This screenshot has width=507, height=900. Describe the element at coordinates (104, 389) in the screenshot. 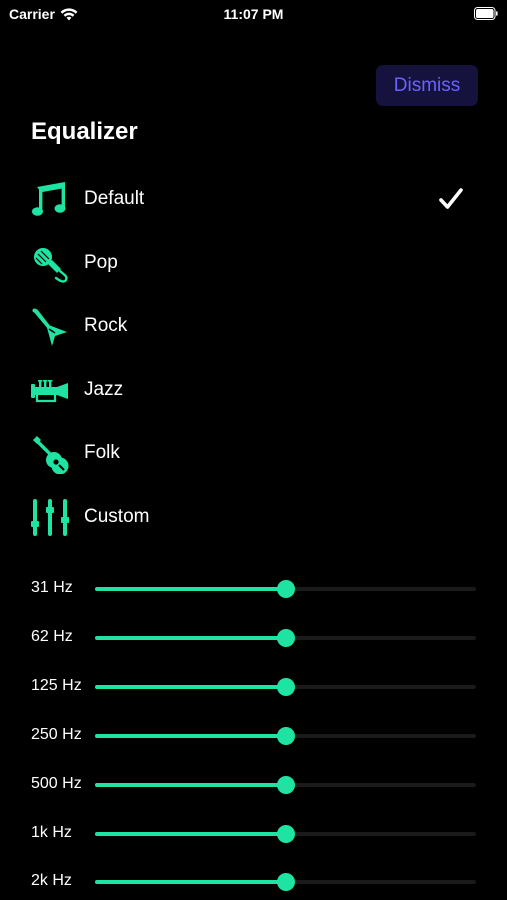

I see `preset-label: Jazz` at that location.